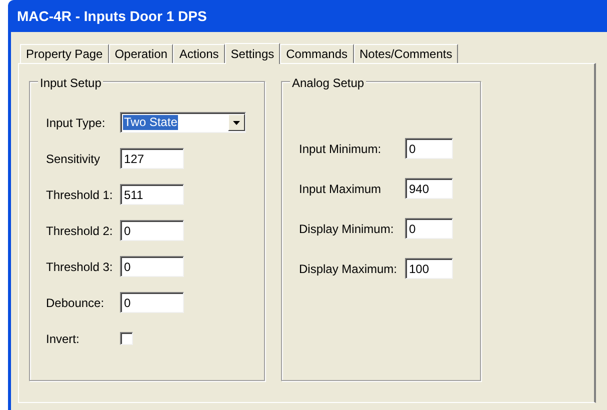 The width and height of the screenshot is (607, 410). What do you see at coordinates (183, 122) in the screenshot?
I see `input-type-dropdown: Two State` at bounding box center [183, 122].